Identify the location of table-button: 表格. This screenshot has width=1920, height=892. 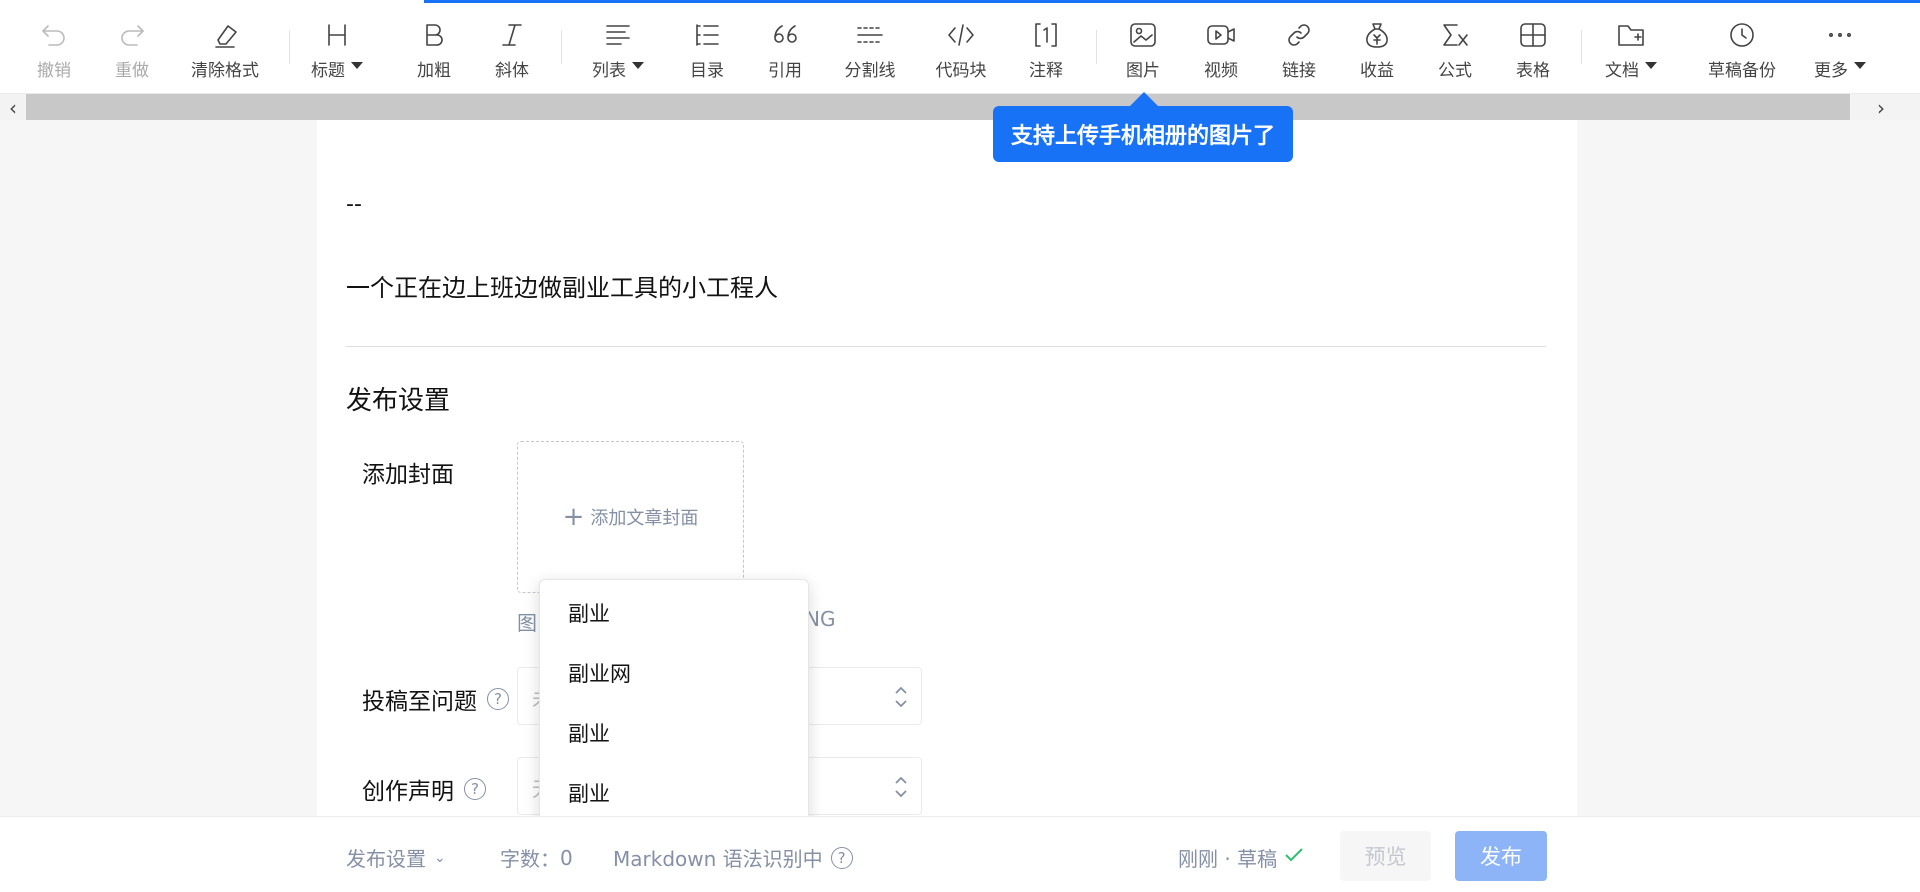
(1533, 50).